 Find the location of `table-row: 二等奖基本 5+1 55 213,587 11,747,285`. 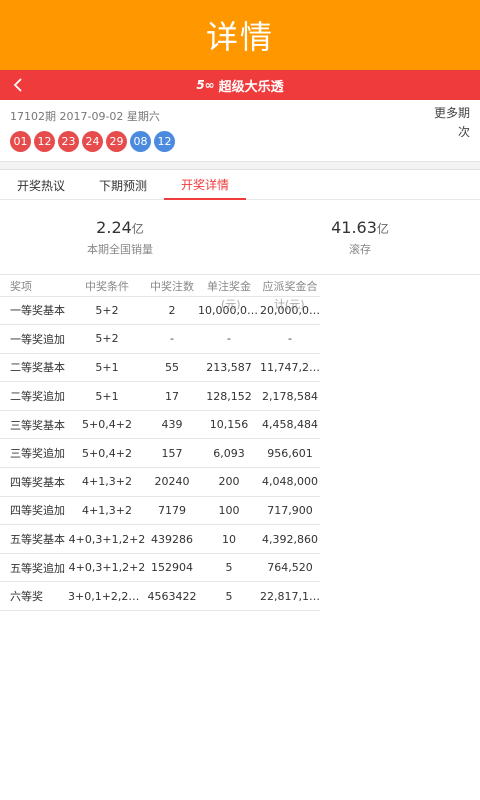

table-row: 二等奖基本 5+1 55 213,587 11,747,285 is located at coordinates (160, 367).